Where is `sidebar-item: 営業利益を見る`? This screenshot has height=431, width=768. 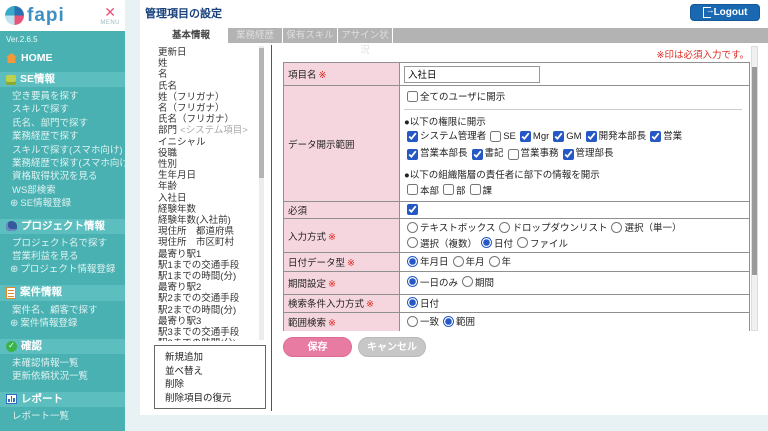
sidebar-item: 営業利益を見る is located at coordinates (67, 256).